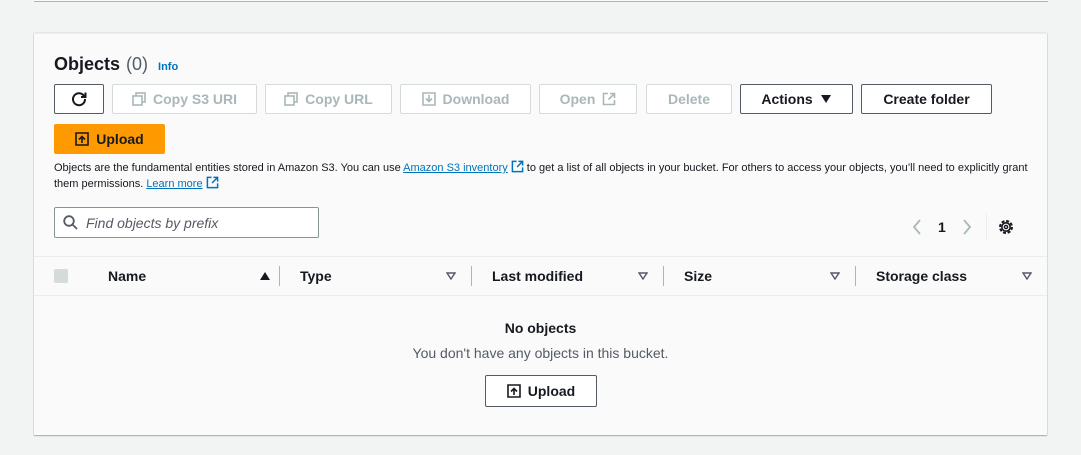  What do you see at coordinates (61, 276) in the screenshot?
I see `select-all-checkbox` at bounding box center [61, 276].